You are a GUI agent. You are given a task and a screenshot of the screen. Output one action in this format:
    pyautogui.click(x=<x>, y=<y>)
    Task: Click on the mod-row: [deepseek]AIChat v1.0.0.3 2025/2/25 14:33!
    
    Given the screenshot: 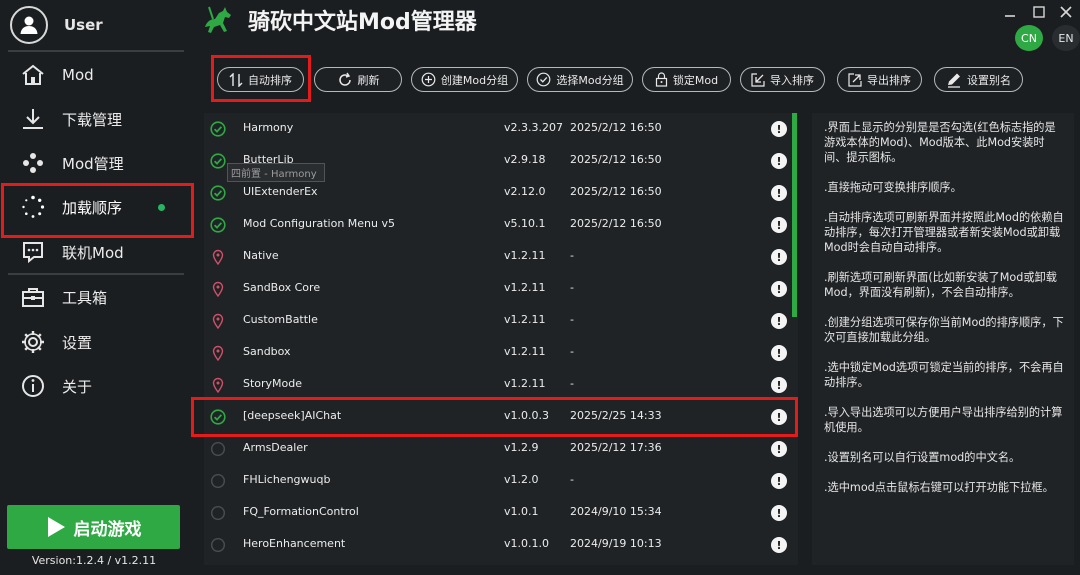 What is the action you would take?
    pyautogui.click(x=501, y=417)
    